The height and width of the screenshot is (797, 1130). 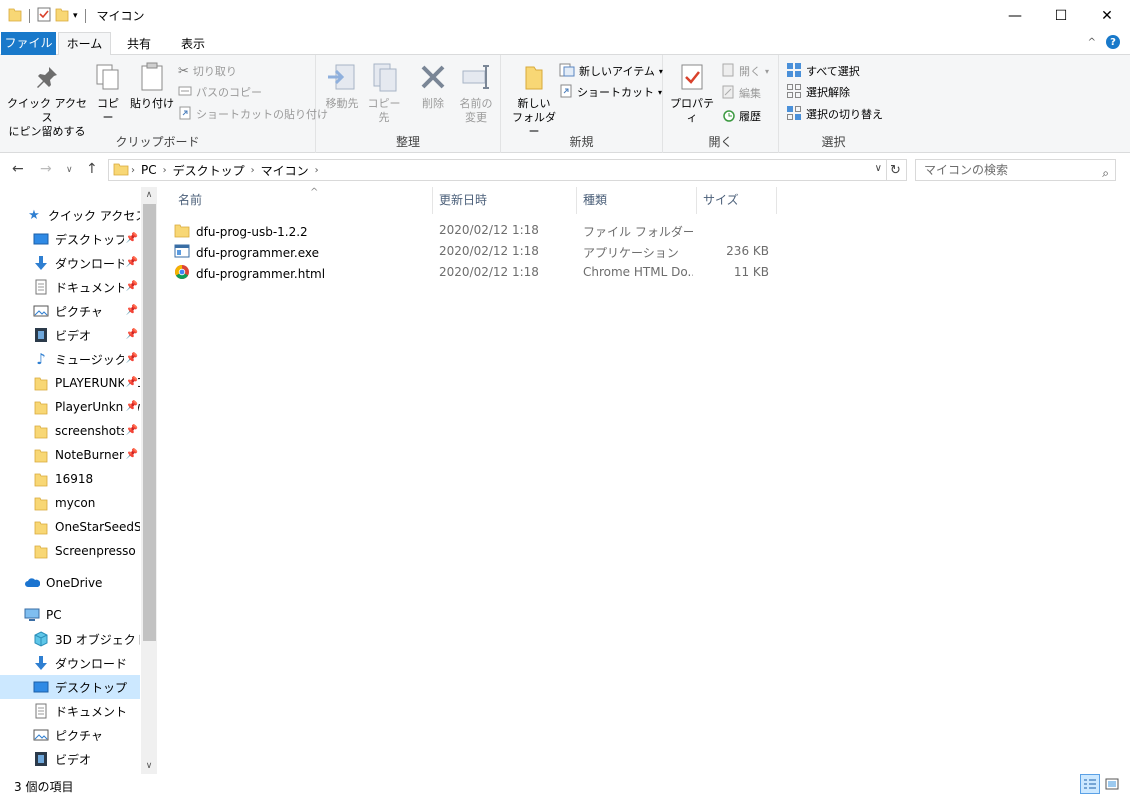 I want to click on nav-item-pictures: ピクチャ 📌, so click(x=70, y=311).